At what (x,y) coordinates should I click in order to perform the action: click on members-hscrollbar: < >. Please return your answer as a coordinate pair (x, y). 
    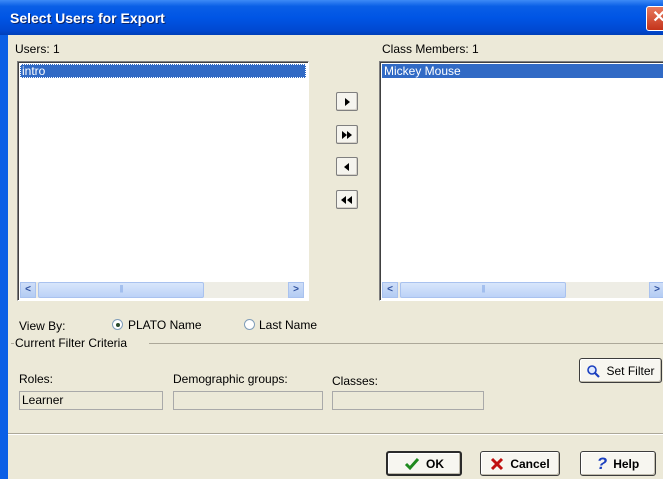
    Looking at the image, I should click on (522, 290).